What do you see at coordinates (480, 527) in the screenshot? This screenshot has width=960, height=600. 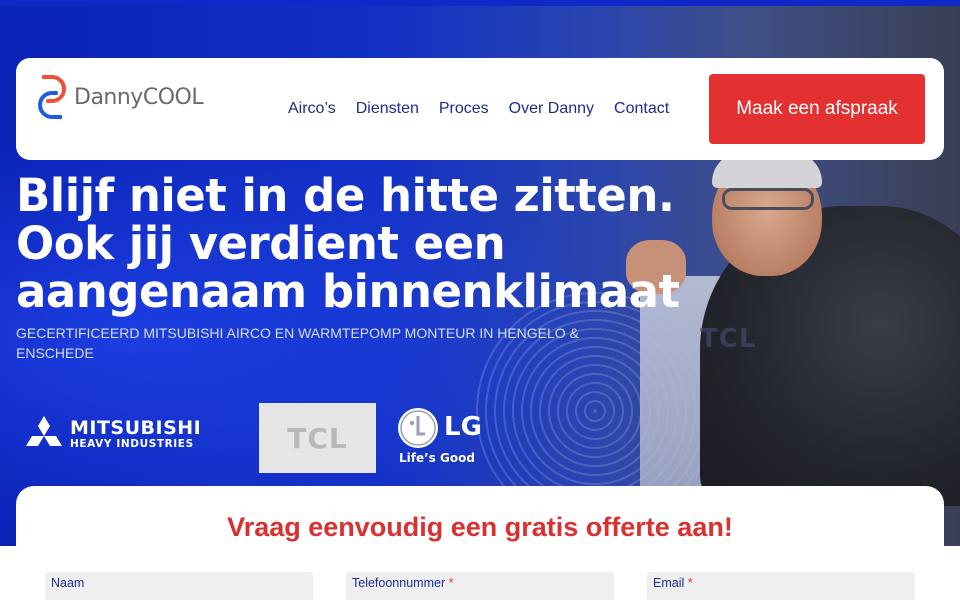 I see `quote-form-title: Vraag eenvoudig een gratis offerte aan!` at bounding box center [480, 527].